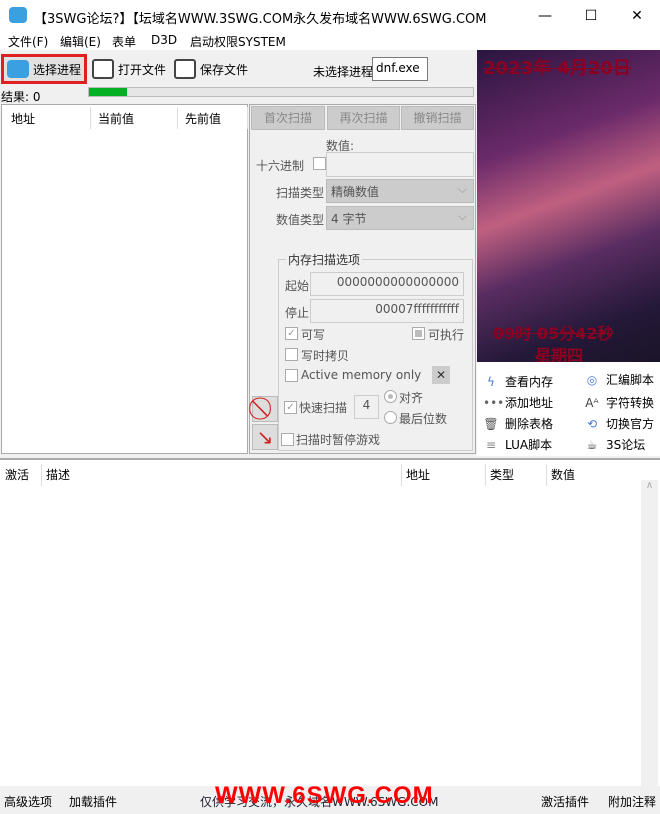 This screenshot has height=814, width=660. I want to click on results-count: 结果: 0, so click(21, 97).